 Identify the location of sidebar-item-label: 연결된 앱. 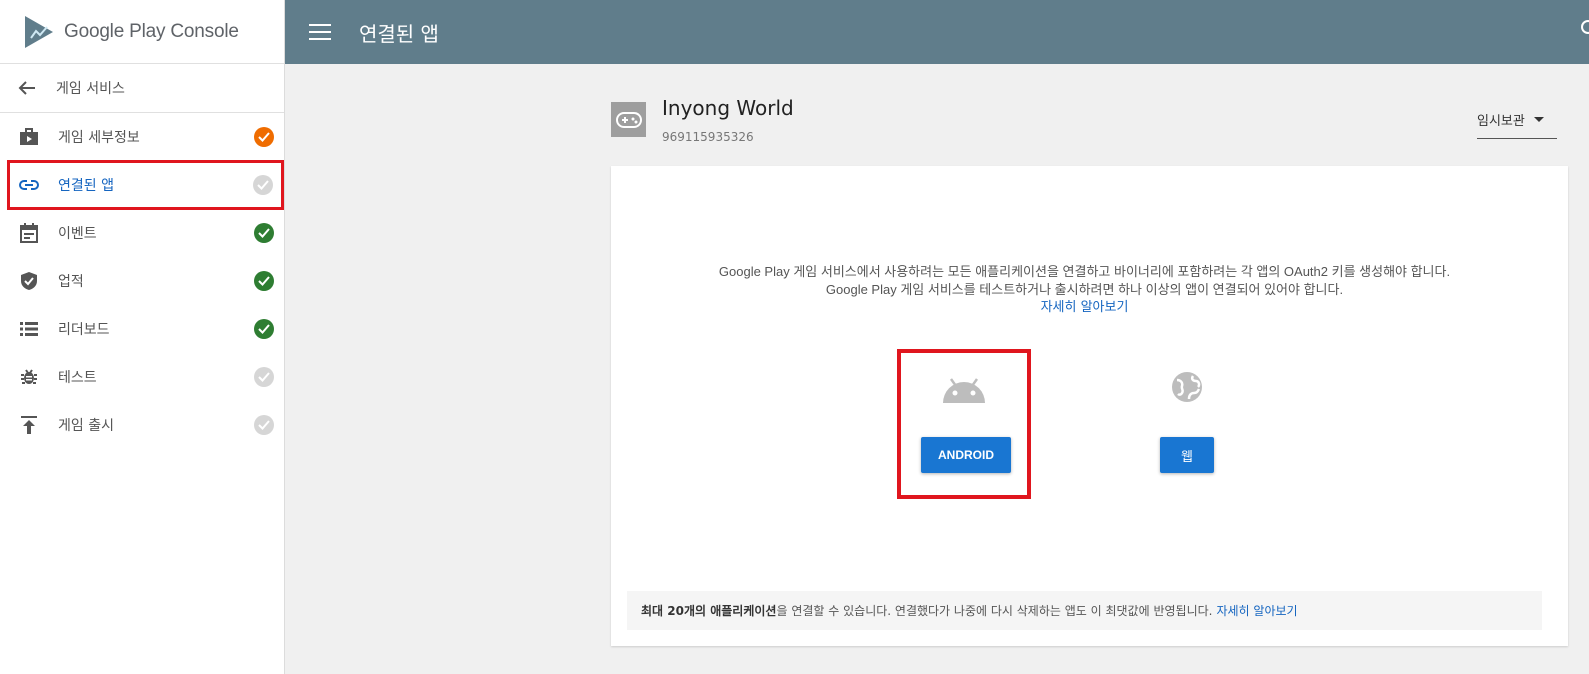
(86, 186).